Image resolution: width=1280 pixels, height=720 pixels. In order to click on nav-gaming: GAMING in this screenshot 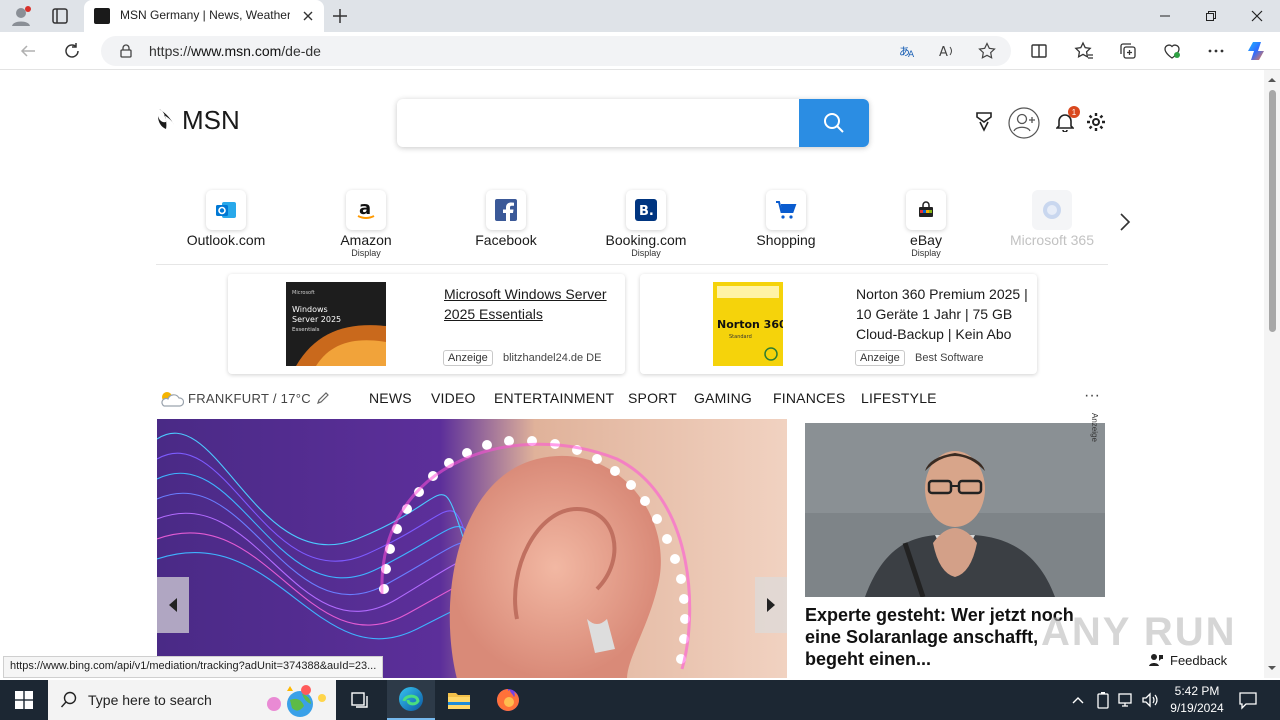, I will do `click(723, 398)`.